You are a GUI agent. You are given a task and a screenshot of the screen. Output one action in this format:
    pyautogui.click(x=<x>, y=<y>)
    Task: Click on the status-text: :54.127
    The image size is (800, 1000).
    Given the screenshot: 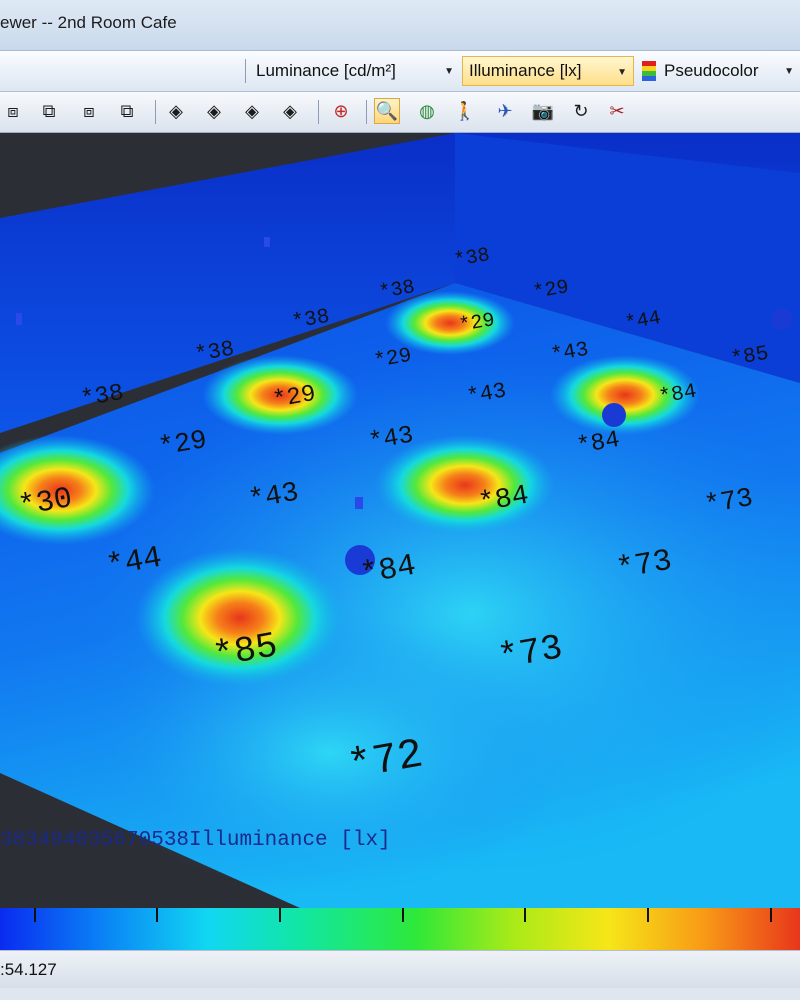 What is the action you would take?
    pyautogui.click(x=28, y=969)
    